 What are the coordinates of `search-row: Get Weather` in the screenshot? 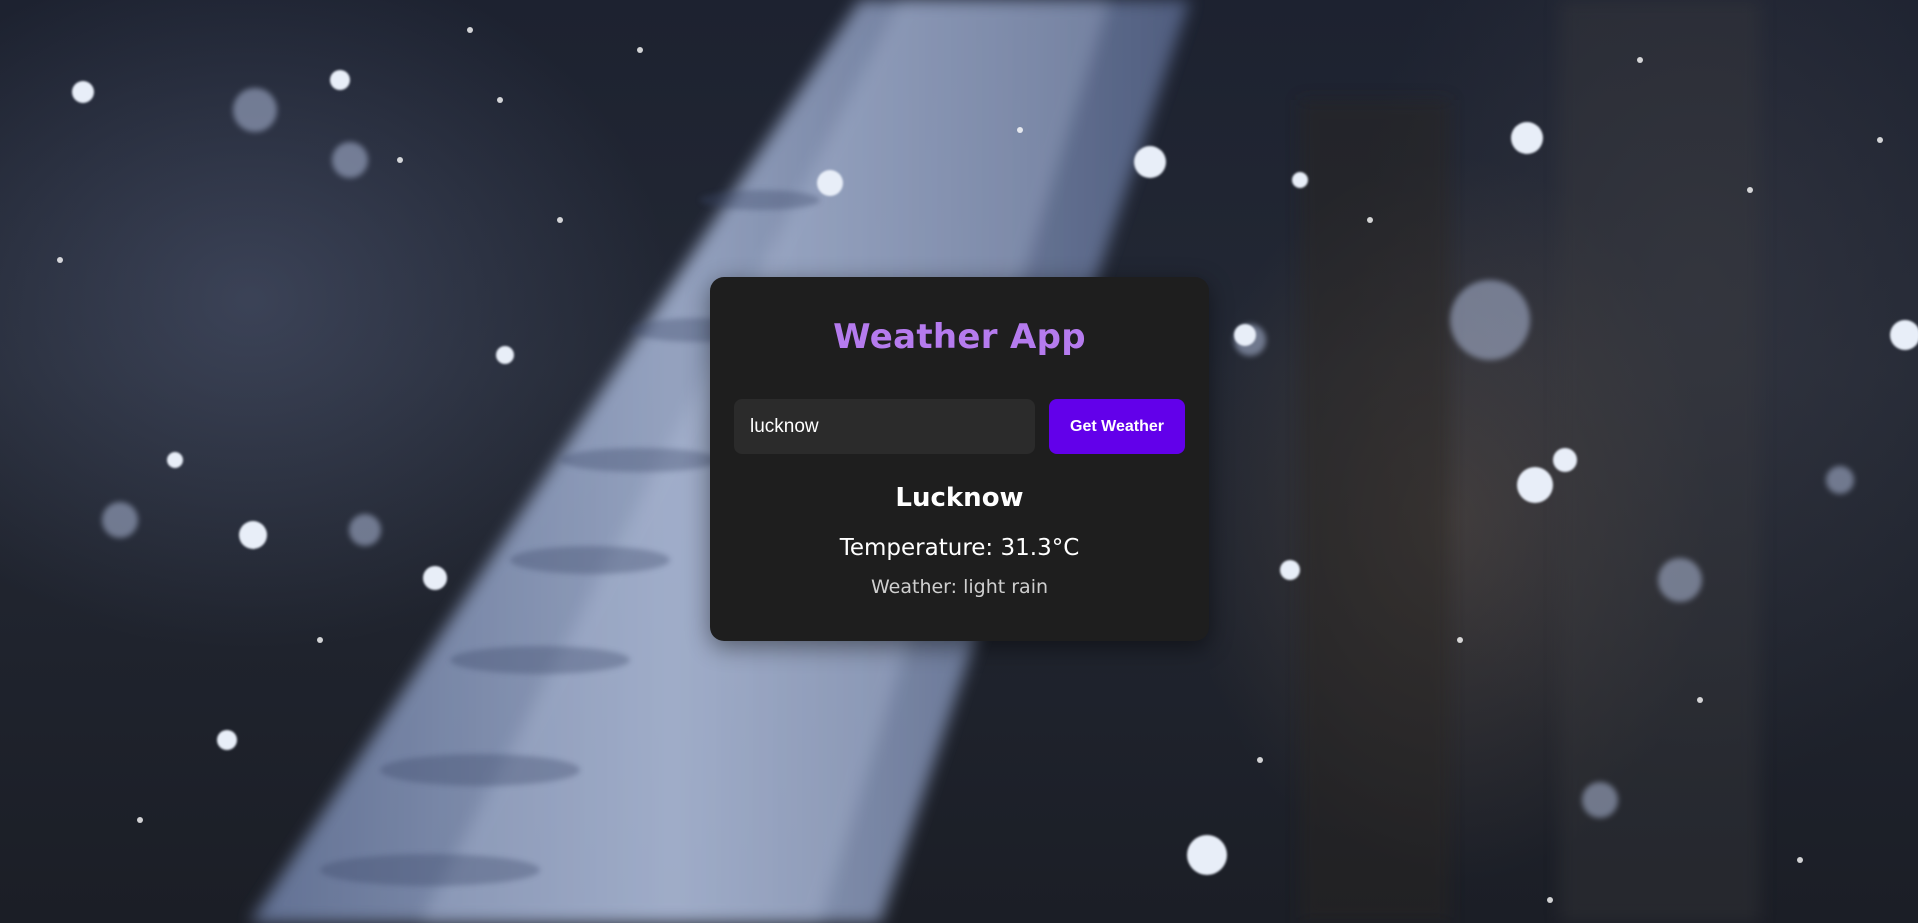 It's located at (959, 426).